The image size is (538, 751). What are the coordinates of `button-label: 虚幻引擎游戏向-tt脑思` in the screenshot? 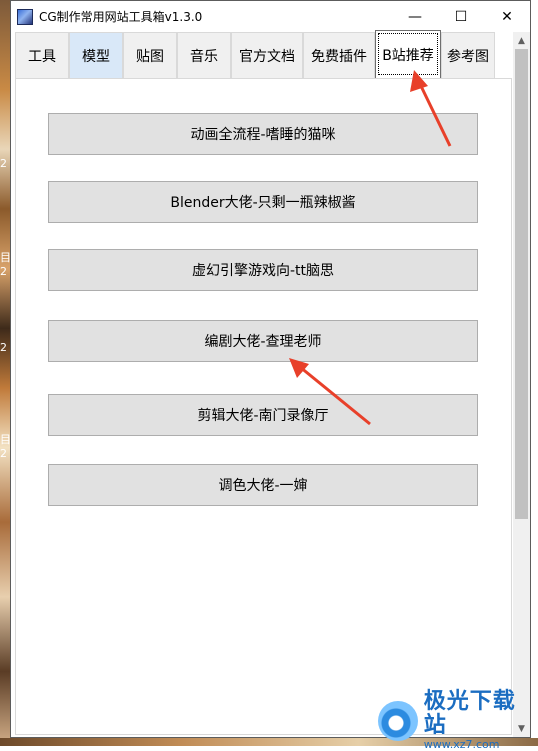 It's located at (263, 271).